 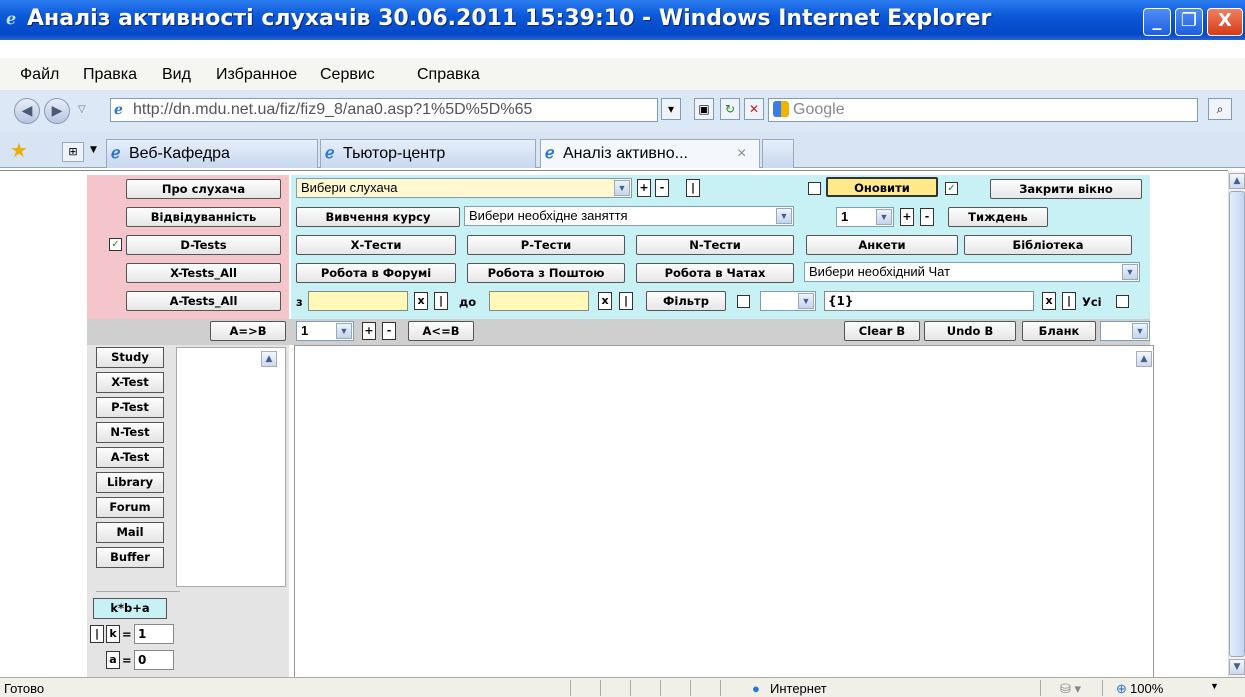 What do you see at coordinates (546, 245) in the screenshot?
I see `p-tests-button: Р-Тести` at bounding box center [546, 245].